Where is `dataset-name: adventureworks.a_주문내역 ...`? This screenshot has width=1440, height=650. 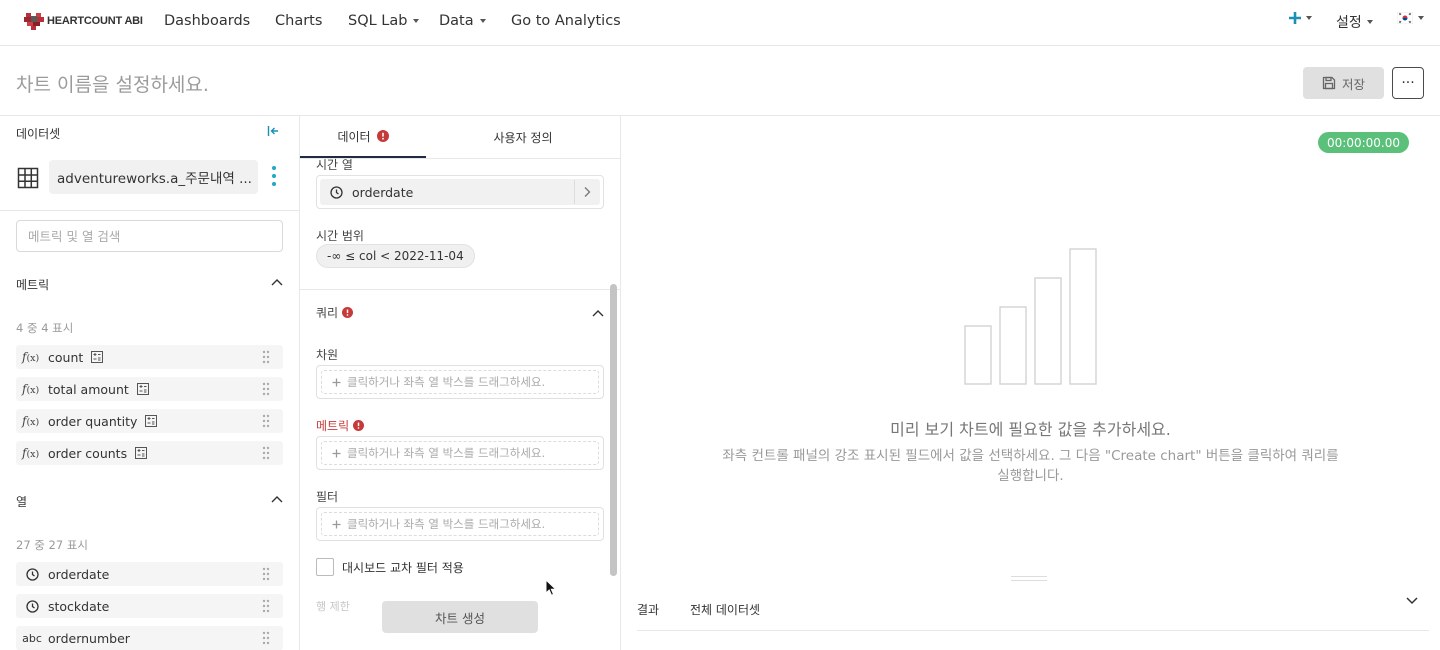 dataset-name: adventureworks.a_주문내역 ... is located at coordinates (153, 177).